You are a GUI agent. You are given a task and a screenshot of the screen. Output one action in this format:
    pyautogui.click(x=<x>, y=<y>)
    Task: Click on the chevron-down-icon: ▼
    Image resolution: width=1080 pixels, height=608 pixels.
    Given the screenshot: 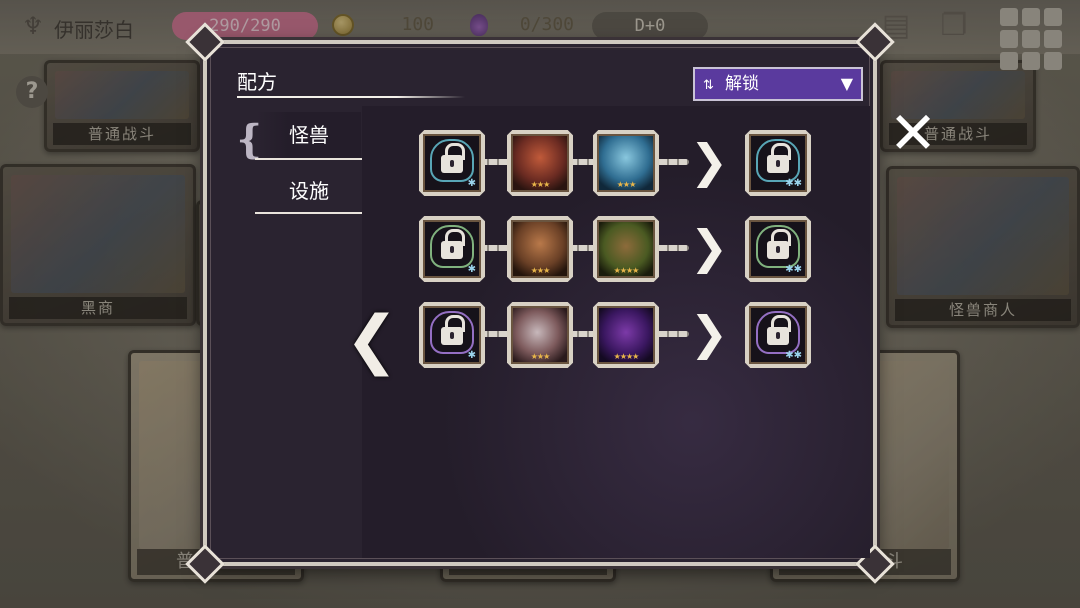 What is the action you would take?
    pyautogui.click(x=846, y=83)
    